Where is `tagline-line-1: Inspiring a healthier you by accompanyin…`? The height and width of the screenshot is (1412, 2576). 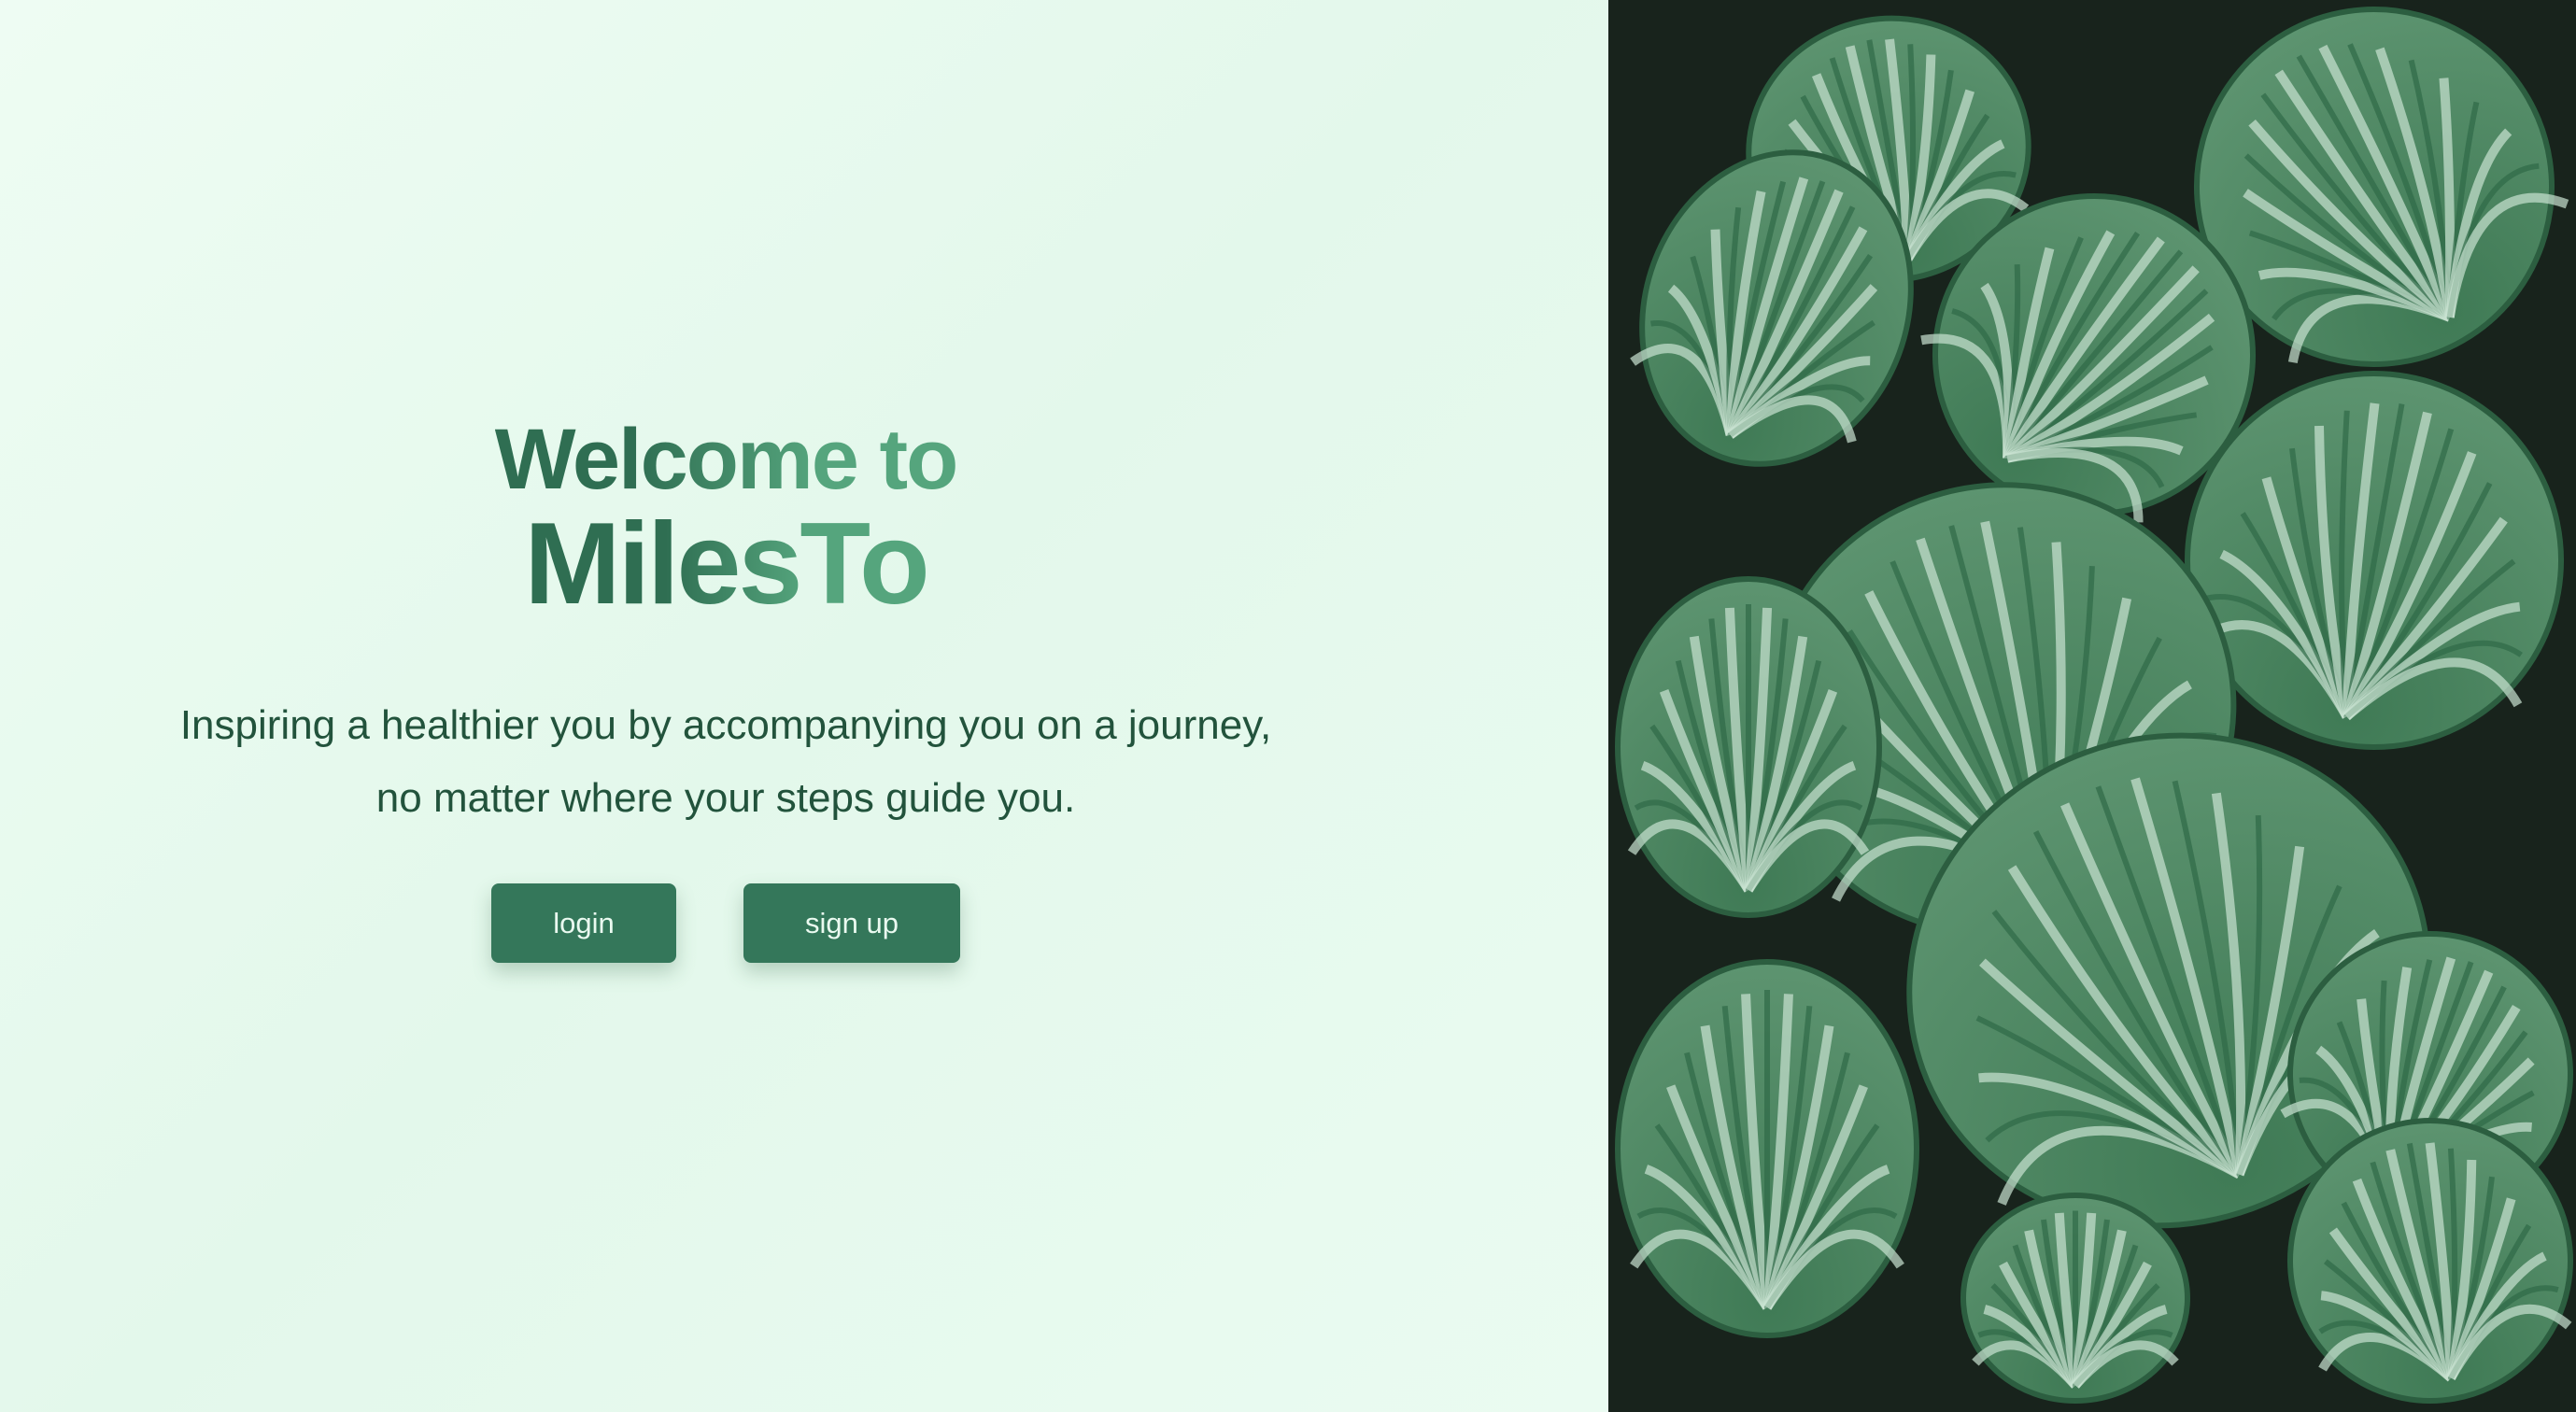 tagline-line-1: Inspiring a healthier you by accompanyin… is located at coordinates (725, 725).